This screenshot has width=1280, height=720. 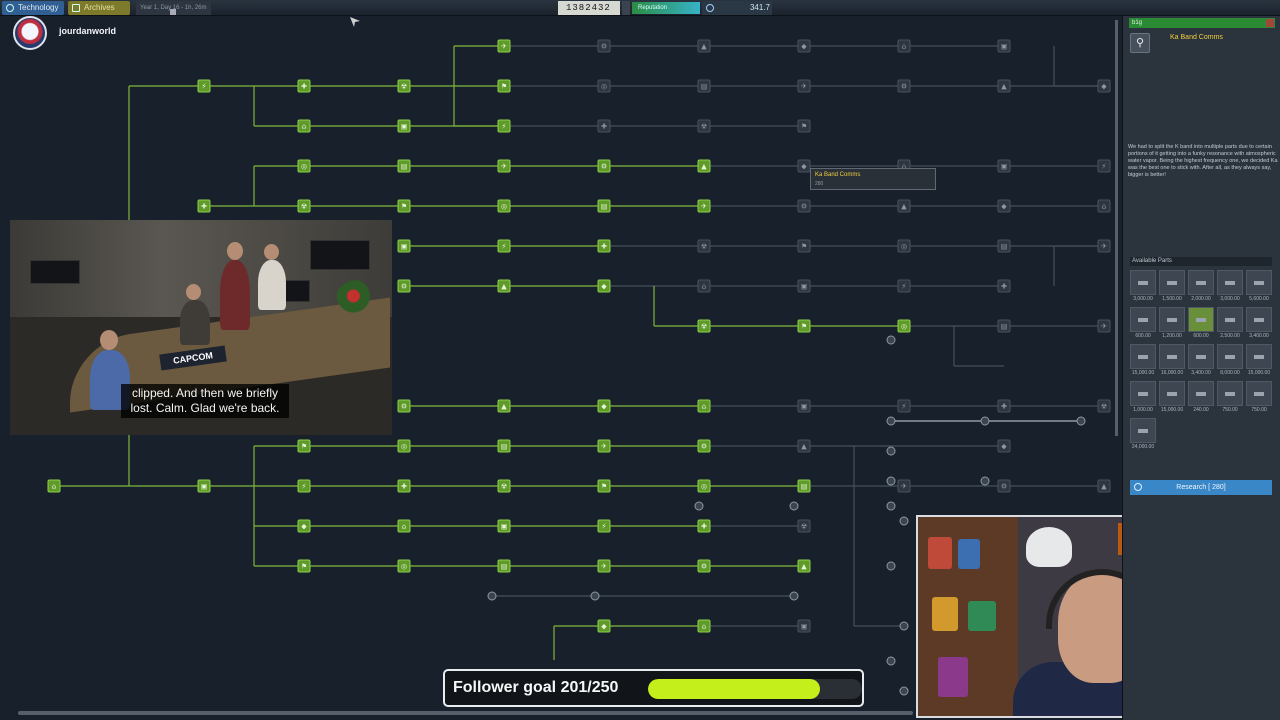 I want to click on available-part: 8,000.00, so click(x=1230, y=361).